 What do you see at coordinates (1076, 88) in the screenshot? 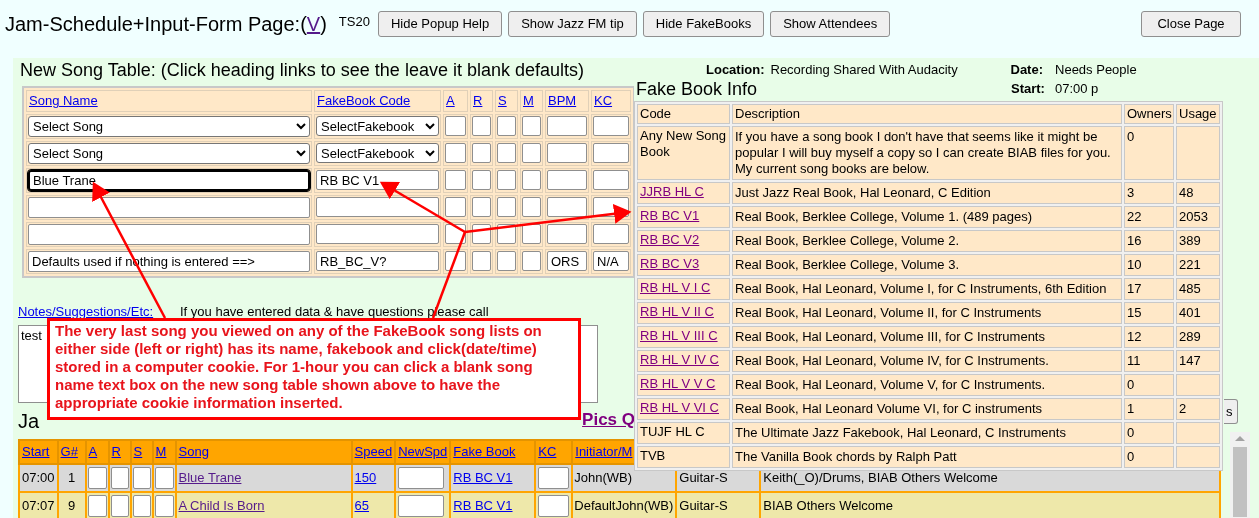
I see `start-value: 07:00 p` at bounding box center [1076, 88].